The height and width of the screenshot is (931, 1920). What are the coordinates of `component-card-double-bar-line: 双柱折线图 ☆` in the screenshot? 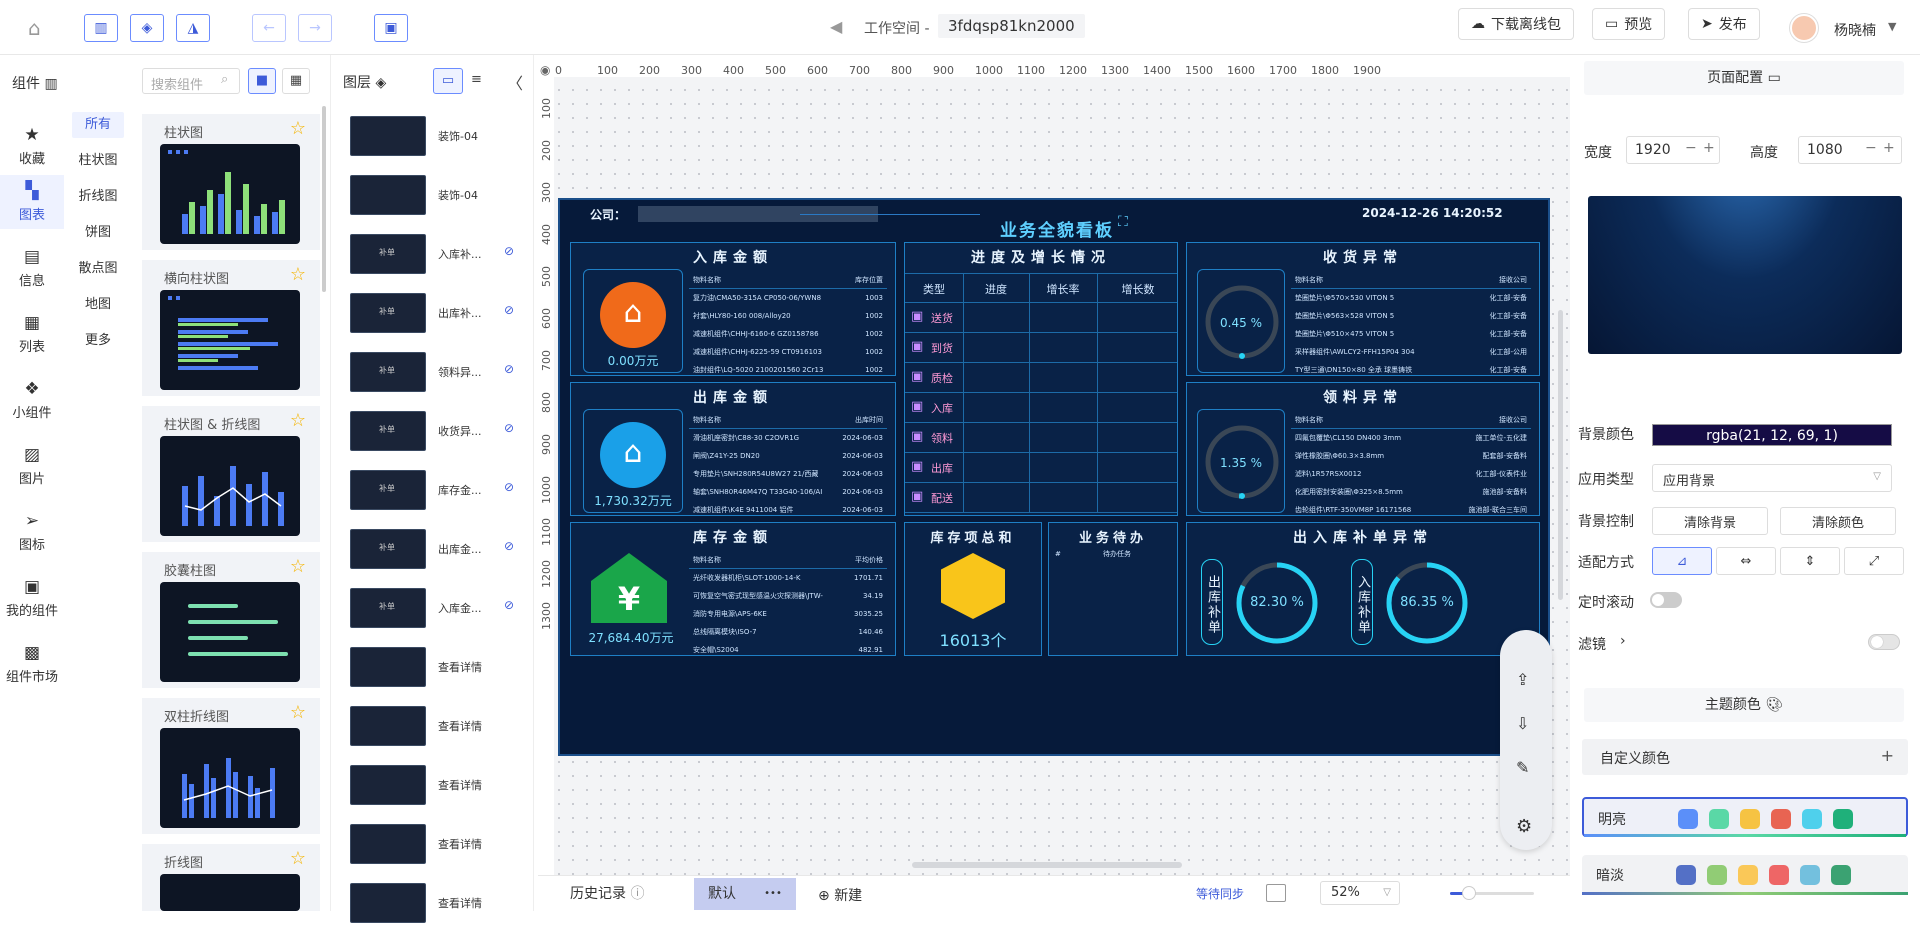 It's located at (231, 766).